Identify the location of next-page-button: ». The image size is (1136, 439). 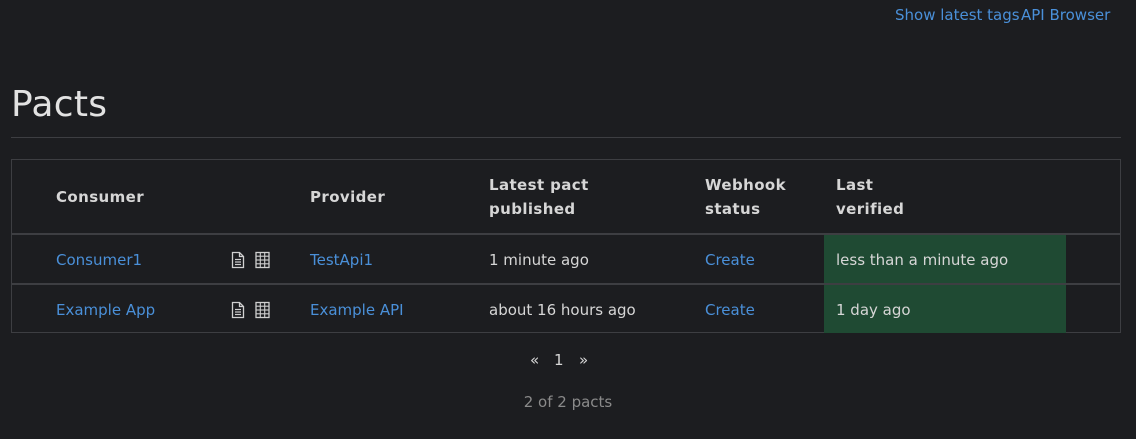
(583, 360).